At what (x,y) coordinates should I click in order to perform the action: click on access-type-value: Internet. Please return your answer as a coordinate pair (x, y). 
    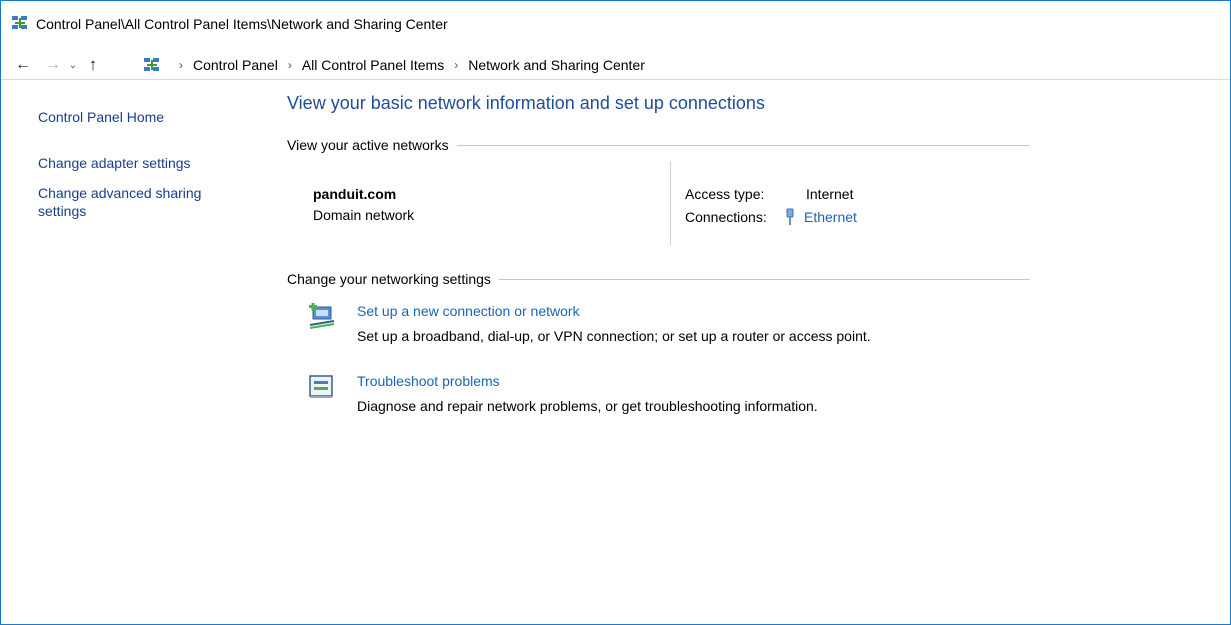
    Looking at the image, I should click on (830, 193).